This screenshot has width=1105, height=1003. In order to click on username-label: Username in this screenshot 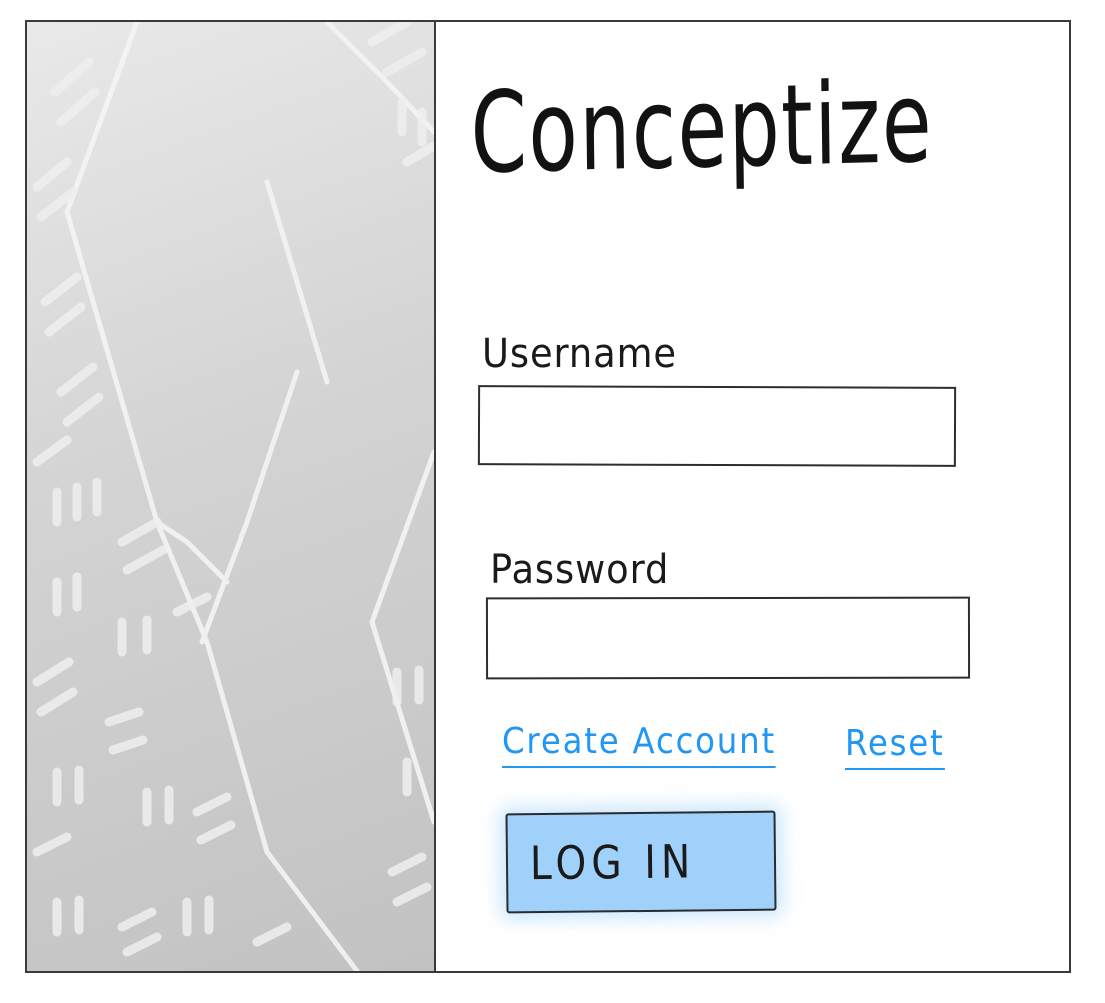, I will do `click(579, 354)`.